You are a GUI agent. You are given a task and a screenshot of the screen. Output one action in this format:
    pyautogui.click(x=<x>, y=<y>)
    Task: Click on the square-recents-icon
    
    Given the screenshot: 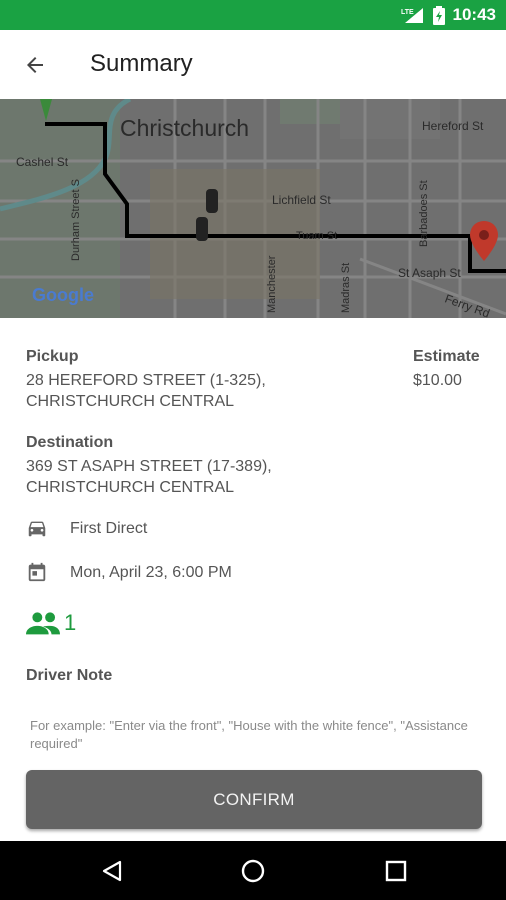 What is the action you would take?
    pyautogui.click(x=396, y=871)
    